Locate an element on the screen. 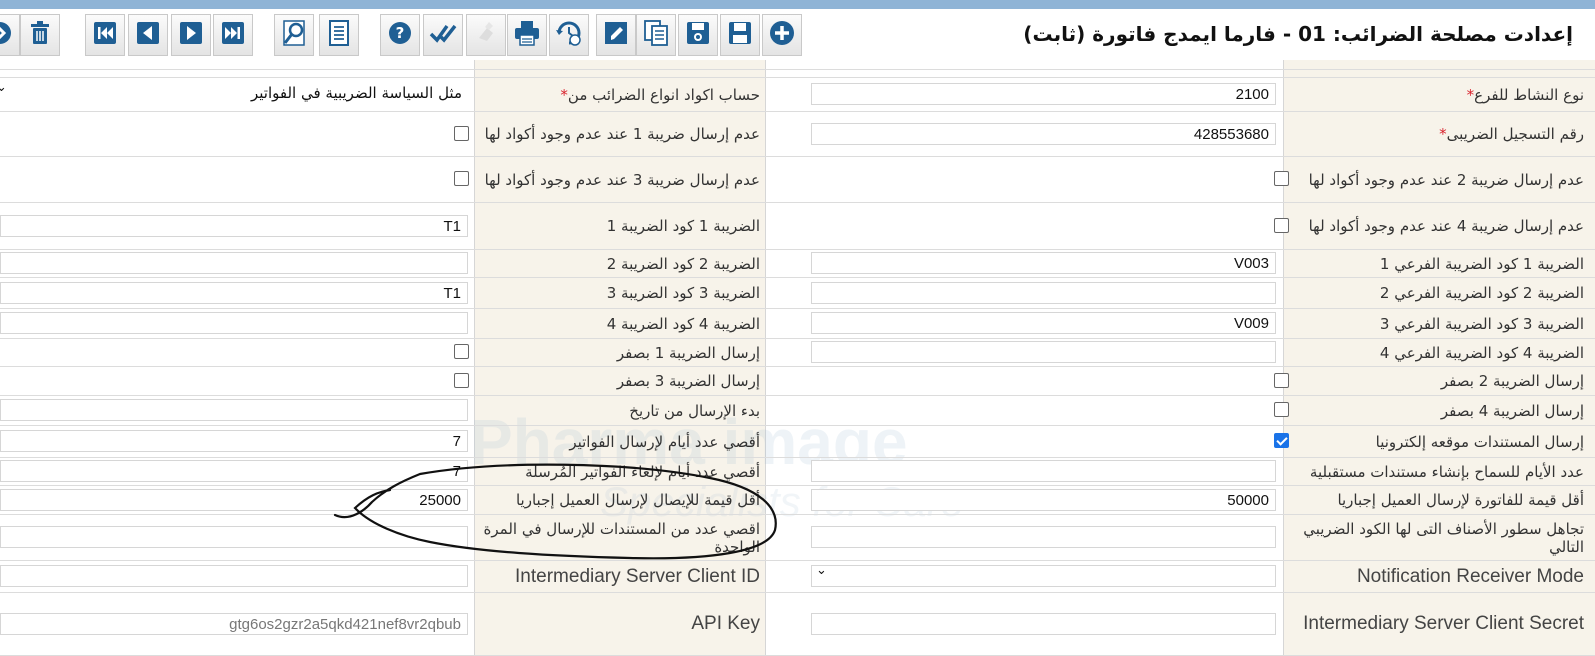 The width and height of the screenshot is (1595, 656). history-button is located at coordinates (569, 35).